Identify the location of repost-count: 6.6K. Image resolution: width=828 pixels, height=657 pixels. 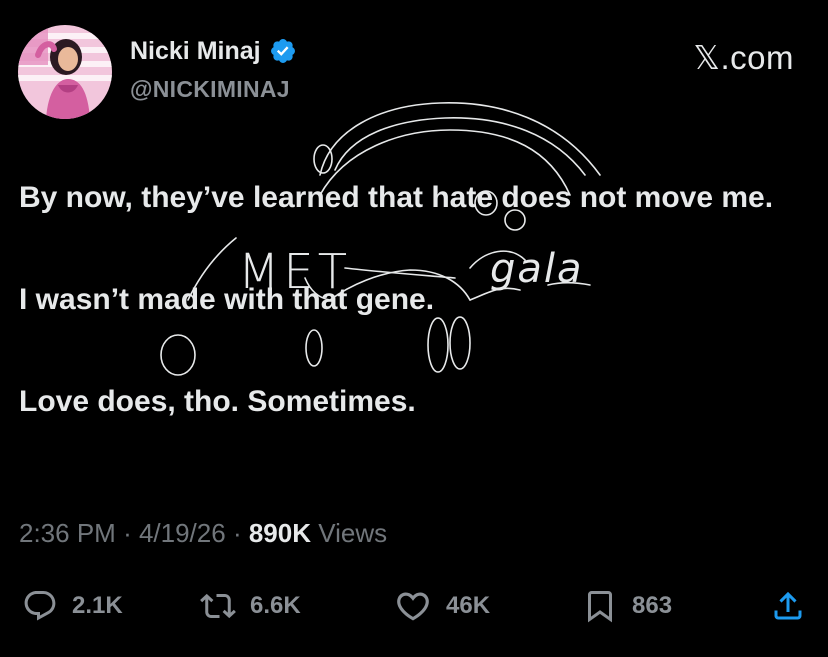
(275, 605).